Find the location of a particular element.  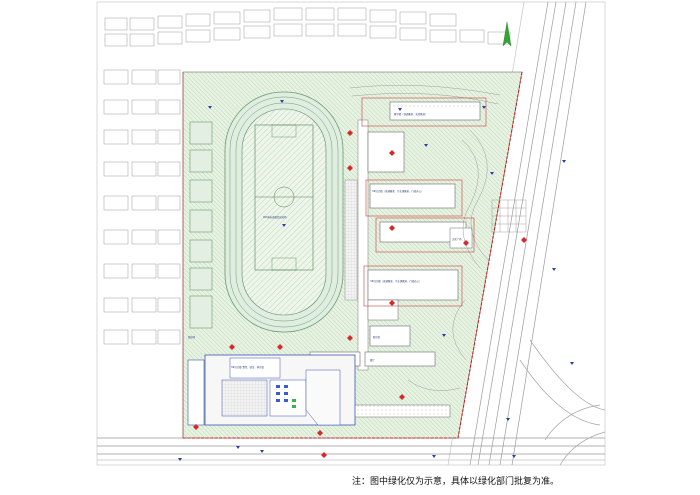

label-complex-building-b: 3#综合楼（普通教室、专业课教室、行政办公） is located at coordinates (395, 281).